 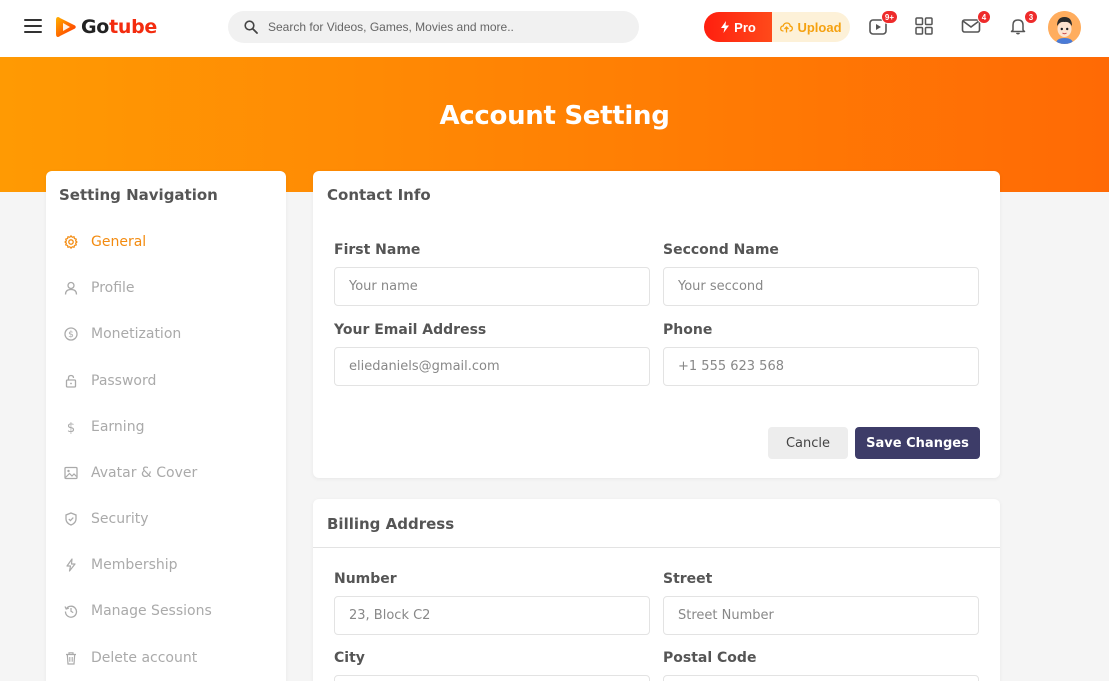 I want to click on street-field, so click(x=821, y=615).